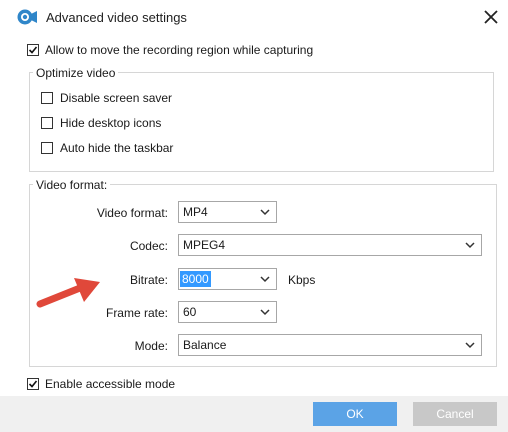  Describe the element at coordinates (151, 346) in the screenshot. I see `mode-label: Mode:` at that location.